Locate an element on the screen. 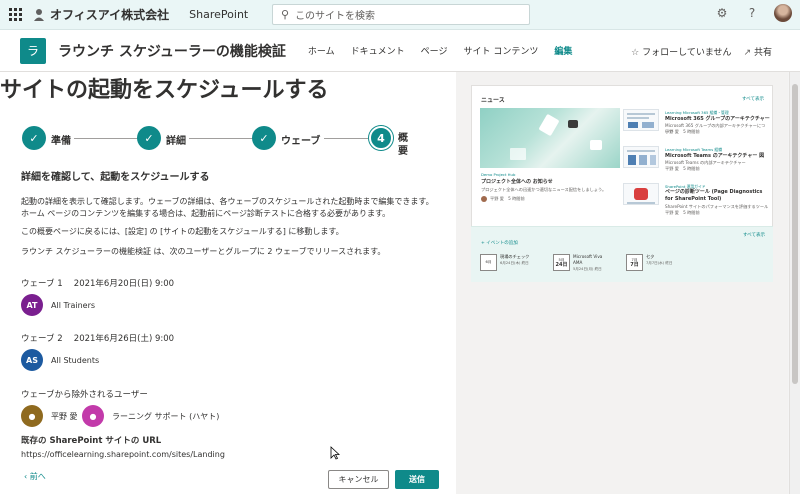  org-name: オフィスアイ株式会社 is located at coordinates (109, 14).